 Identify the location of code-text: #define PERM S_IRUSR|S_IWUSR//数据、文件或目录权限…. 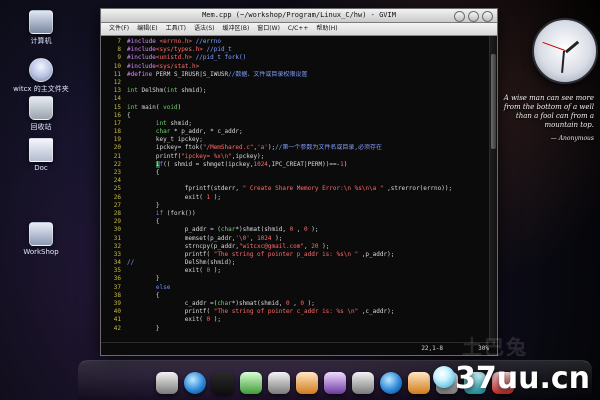
(217, 74).